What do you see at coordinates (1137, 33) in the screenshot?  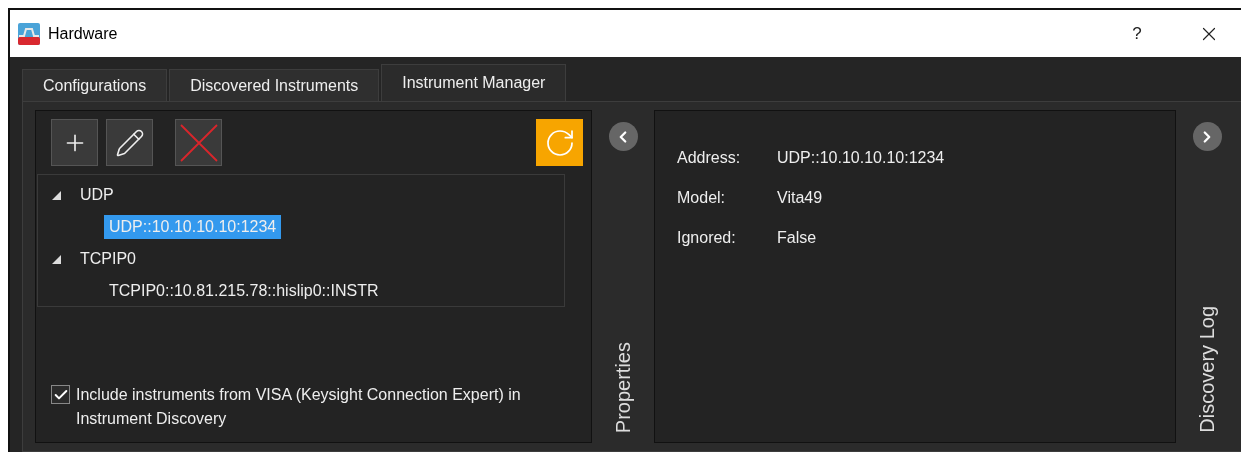 I see `help-button: ?` at bounding box center [1137, 33].